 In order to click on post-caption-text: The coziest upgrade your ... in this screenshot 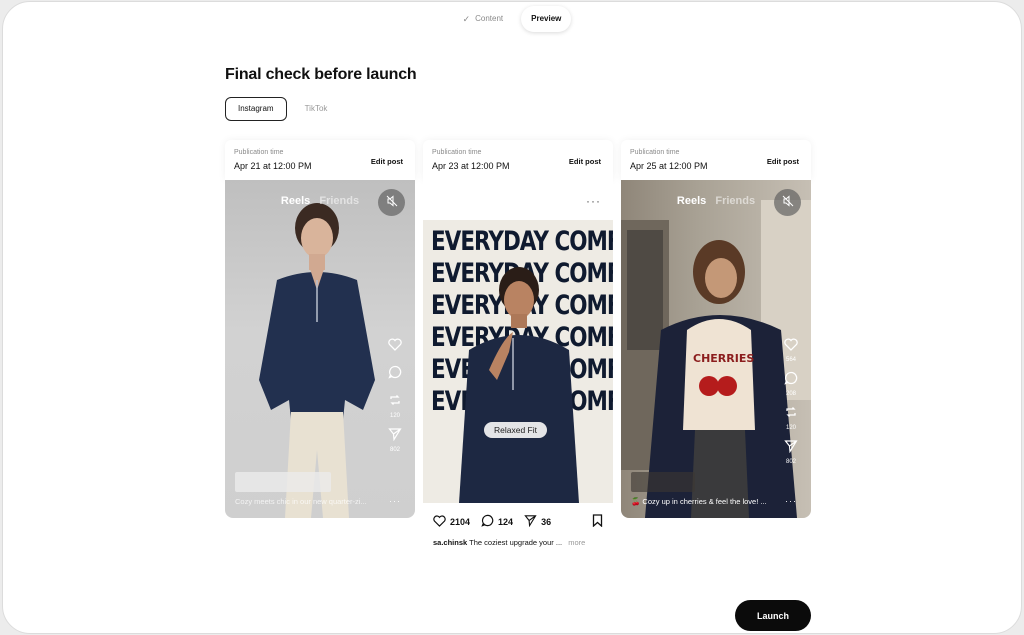, I will do `click(516, 542)`.